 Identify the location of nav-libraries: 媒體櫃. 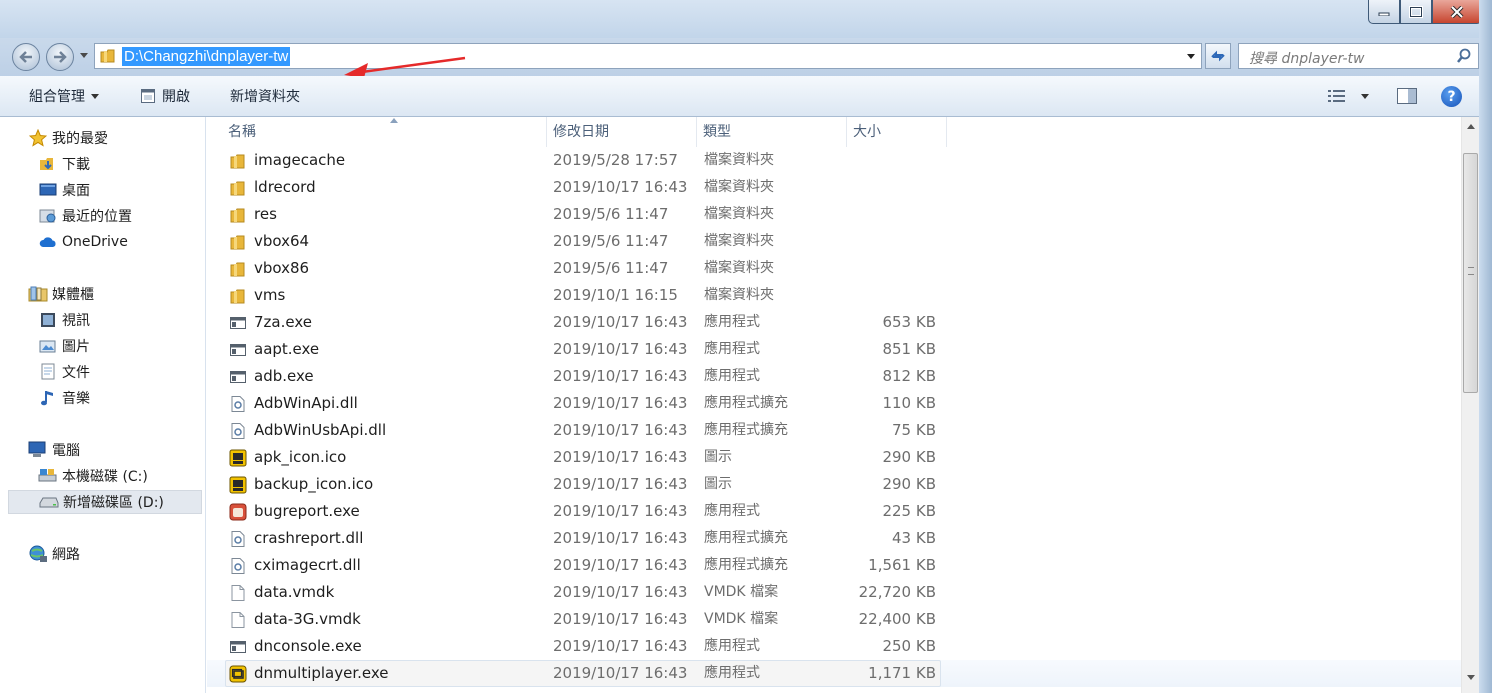
(105, 294).